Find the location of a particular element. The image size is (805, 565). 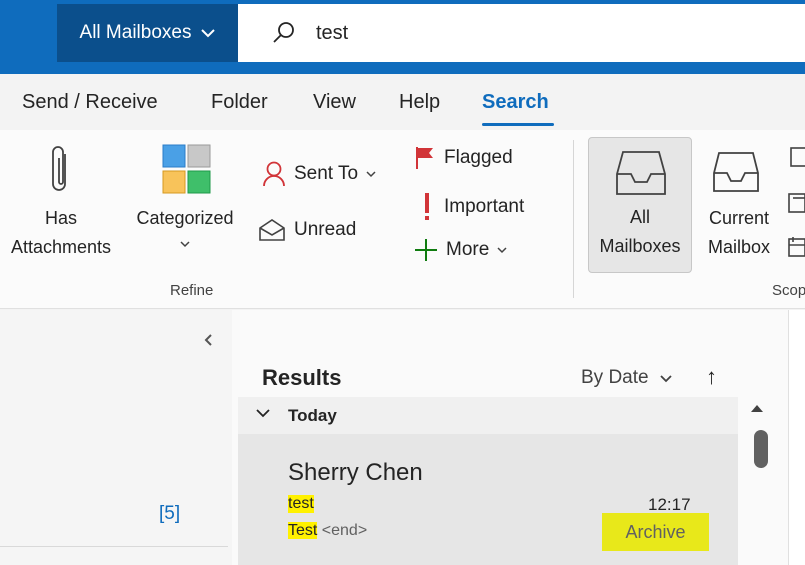

group-label: Today is located at coordinates (312, 415).